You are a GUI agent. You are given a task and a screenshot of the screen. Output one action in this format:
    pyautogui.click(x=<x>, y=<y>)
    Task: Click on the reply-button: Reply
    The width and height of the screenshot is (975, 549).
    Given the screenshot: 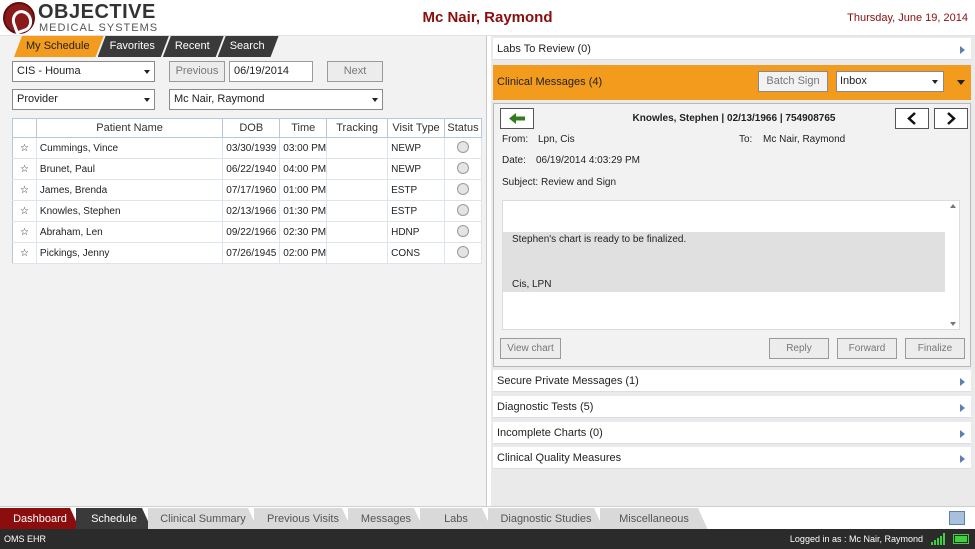 What is the action you would take?
    pyautogui.click(x=799, y=348)
    